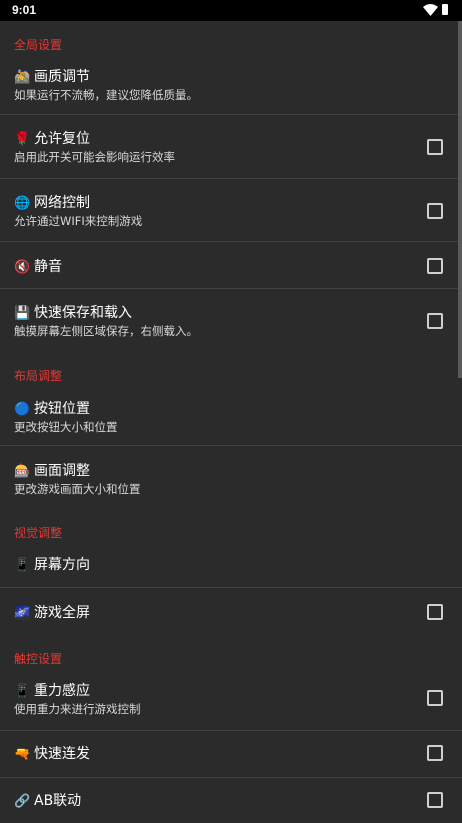 This screenshot has width=462, height=823. Describe the element at coordinates (78, 221) in the screenshot. I see `setting-network-summary: 允许通过WIFI来控制游戏` at that location.